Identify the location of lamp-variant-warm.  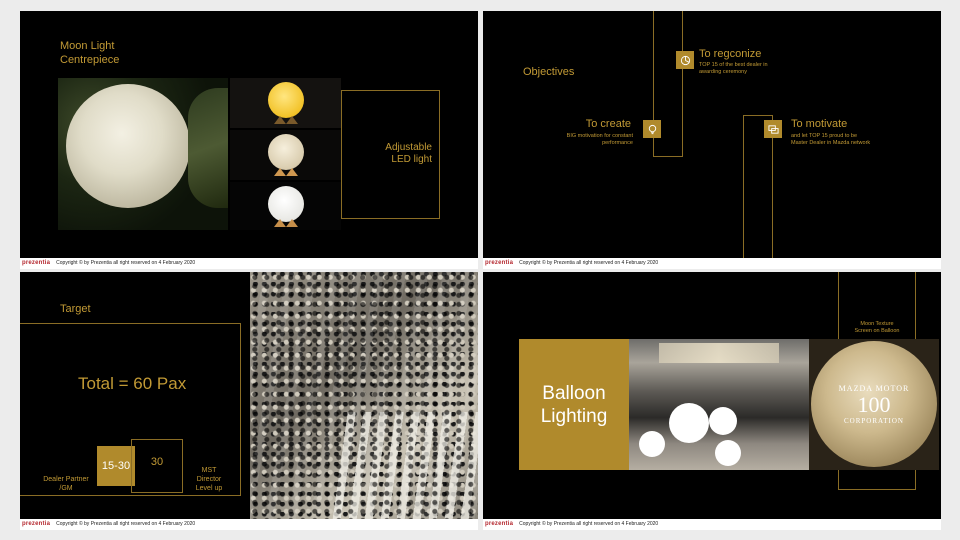
(285, 155).